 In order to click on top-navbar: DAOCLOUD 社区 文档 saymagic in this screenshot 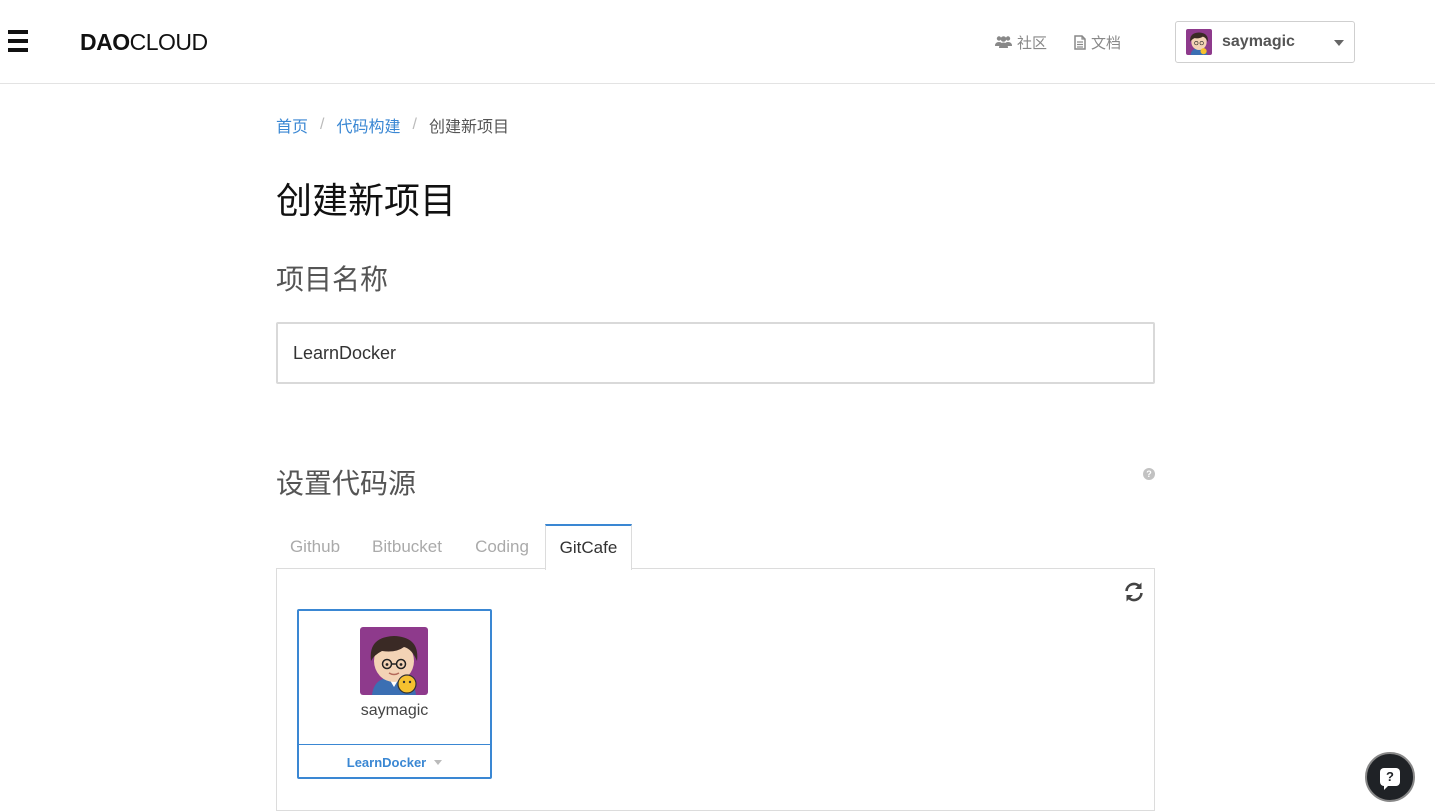, I will do `click(717, 42)`.